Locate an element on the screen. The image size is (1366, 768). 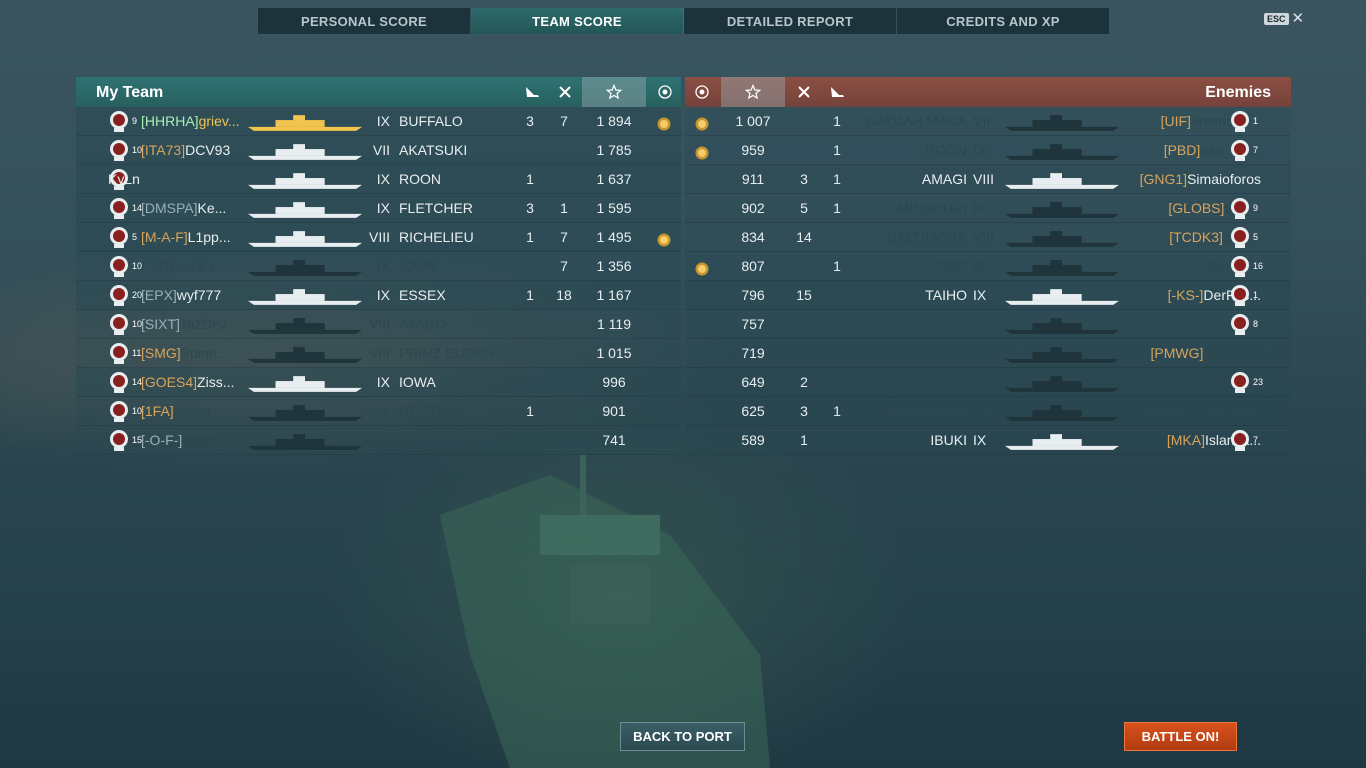
player-nickname: risting is located at coordinates (192, 411).